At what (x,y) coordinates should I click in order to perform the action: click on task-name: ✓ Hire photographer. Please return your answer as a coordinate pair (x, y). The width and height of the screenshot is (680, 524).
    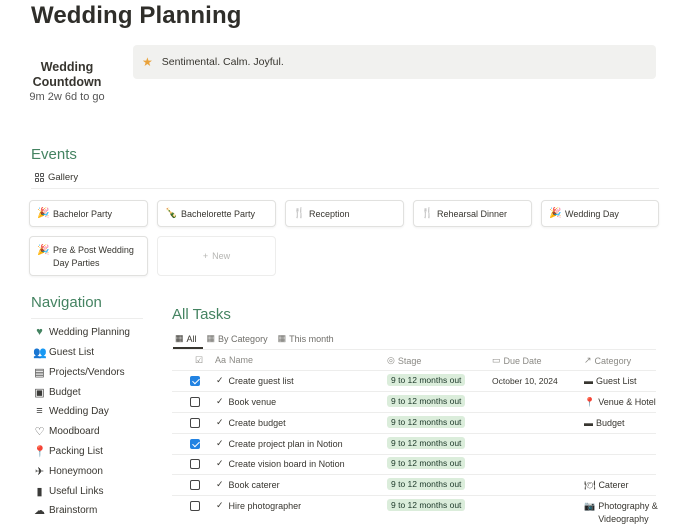
    Looking at the image, I should click on (258, 505).